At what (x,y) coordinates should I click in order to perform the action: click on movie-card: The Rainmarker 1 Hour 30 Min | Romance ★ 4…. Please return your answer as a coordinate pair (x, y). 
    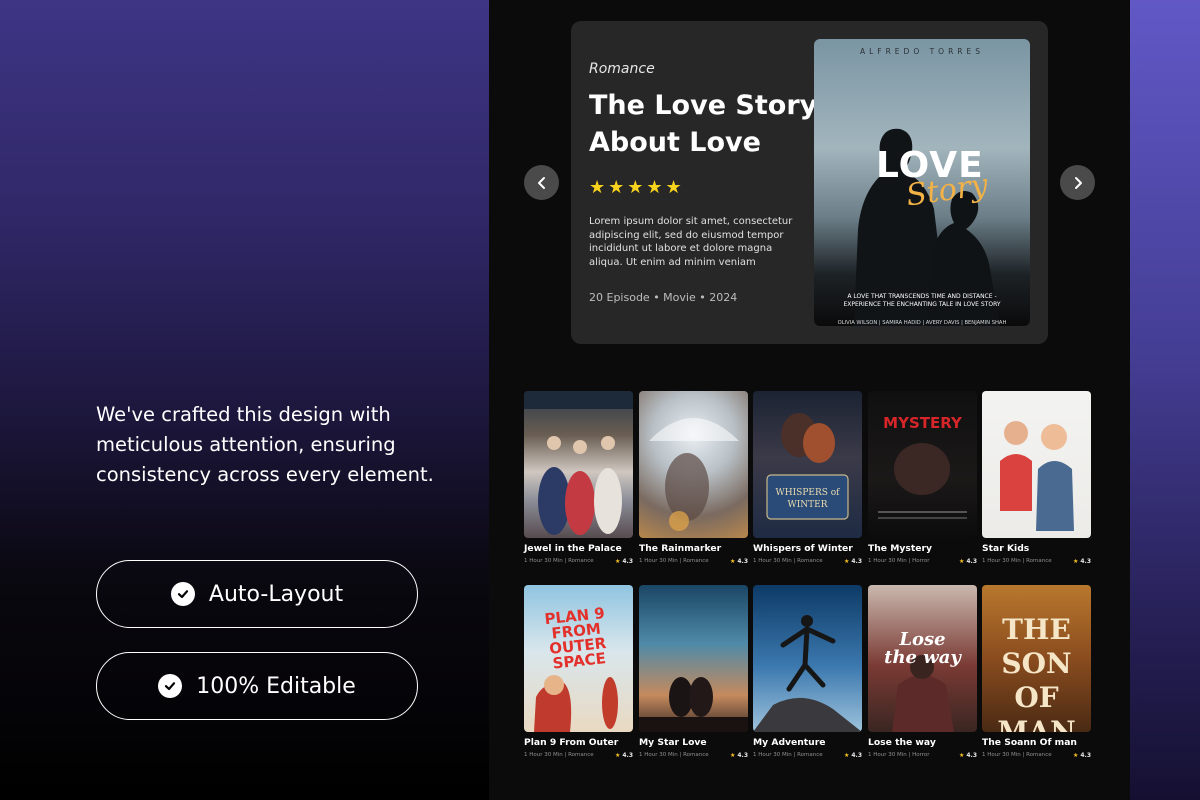
    Looking at the image, I should click on (693, 478).